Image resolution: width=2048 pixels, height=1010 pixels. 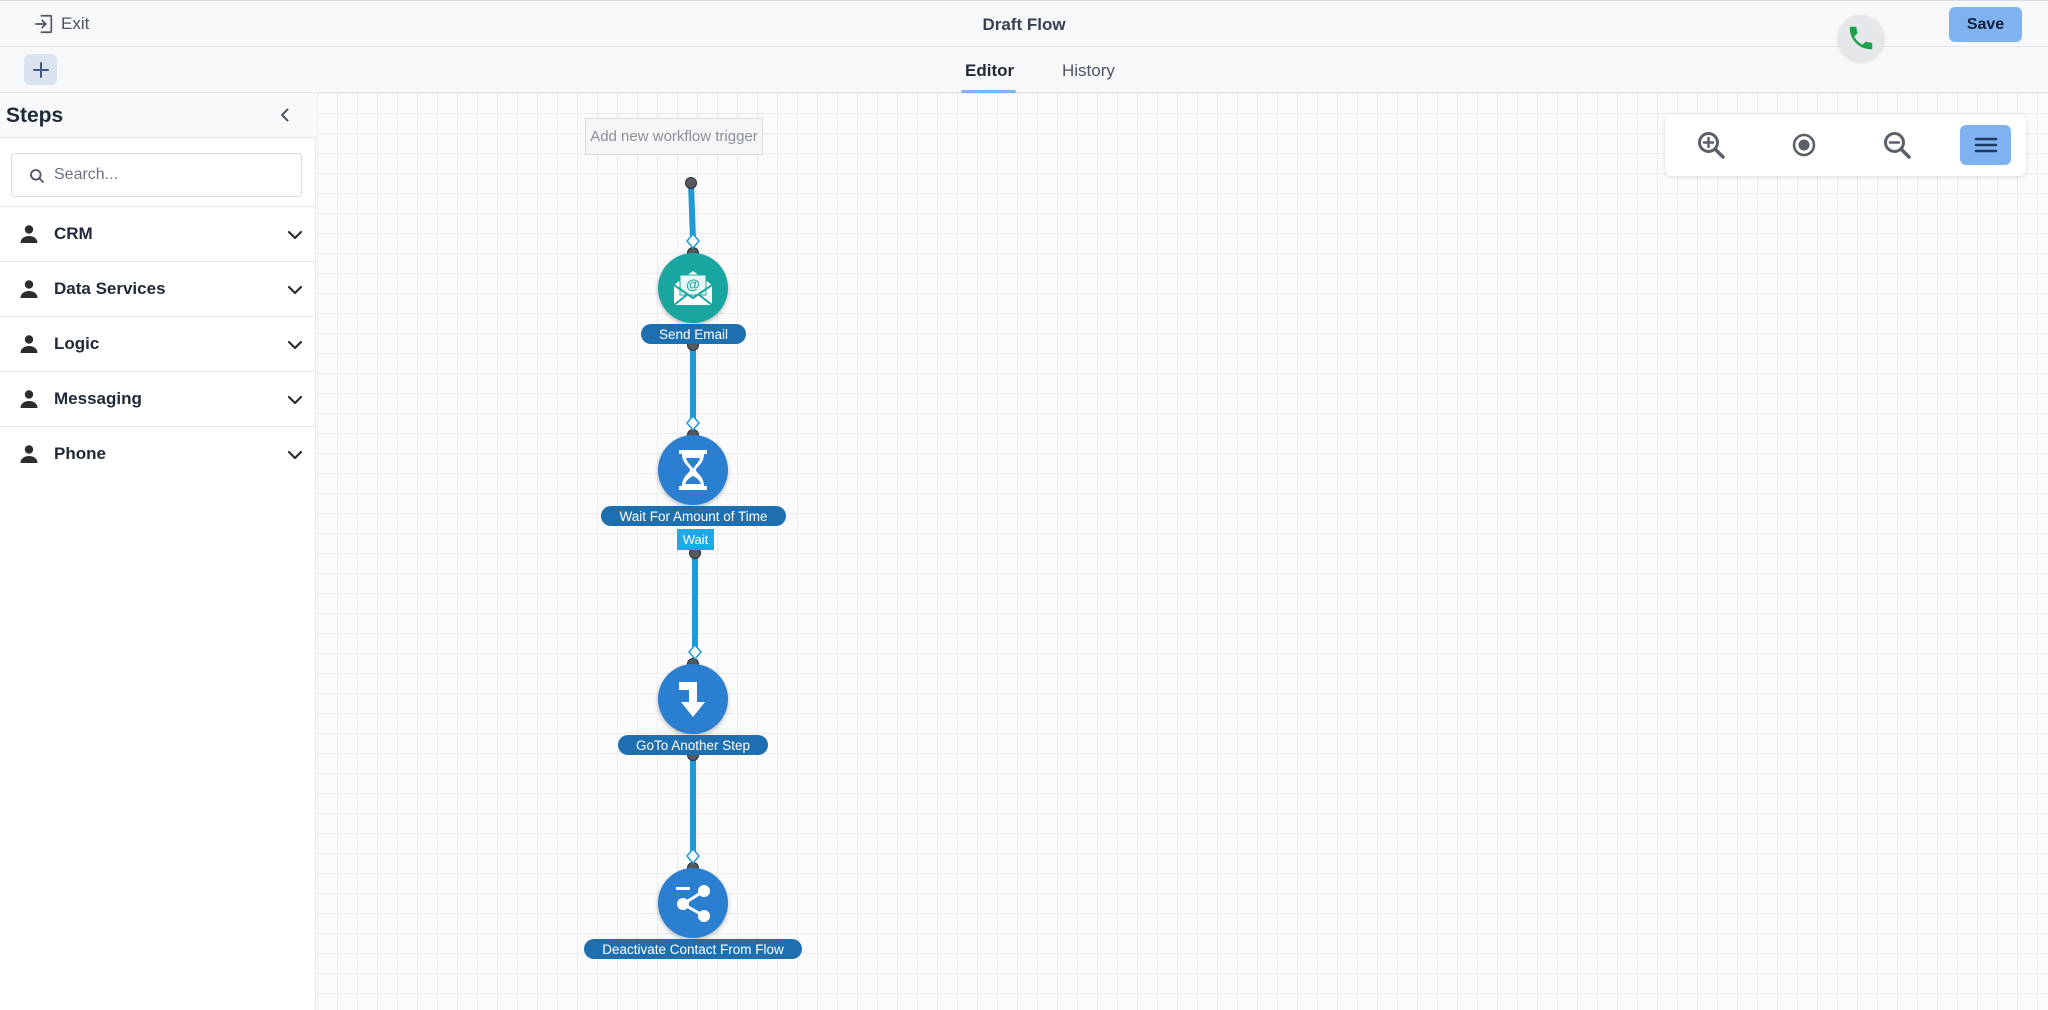 I want to click on chevron-left-icon, so click(x=285, y=115).